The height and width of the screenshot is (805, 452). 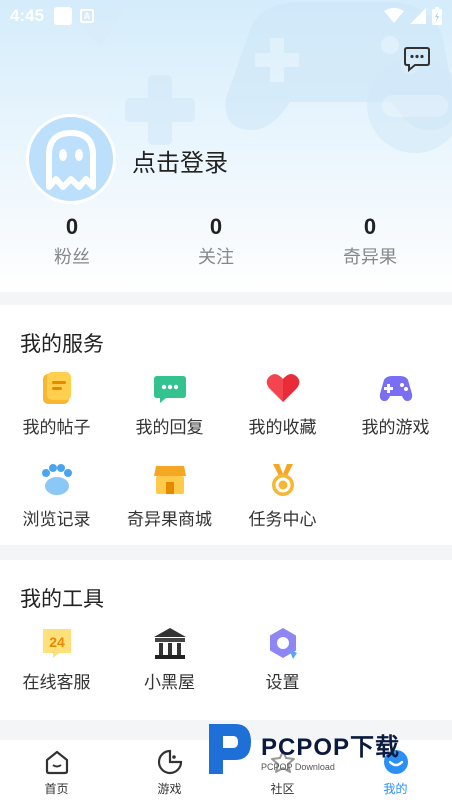 I want to click on tool-settings: 设置, so click(x=282, y=664).